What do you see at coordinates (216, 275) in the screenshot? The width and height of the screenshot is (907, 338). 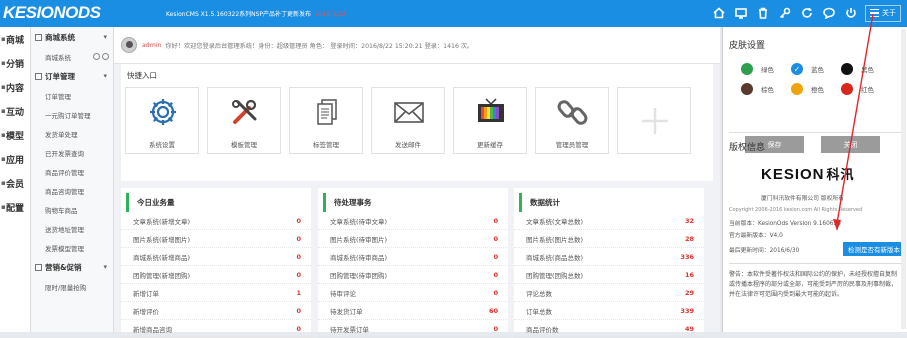 I see `stat-row: 团购管理(新增团购) 0` at bounding box center [216, 275].